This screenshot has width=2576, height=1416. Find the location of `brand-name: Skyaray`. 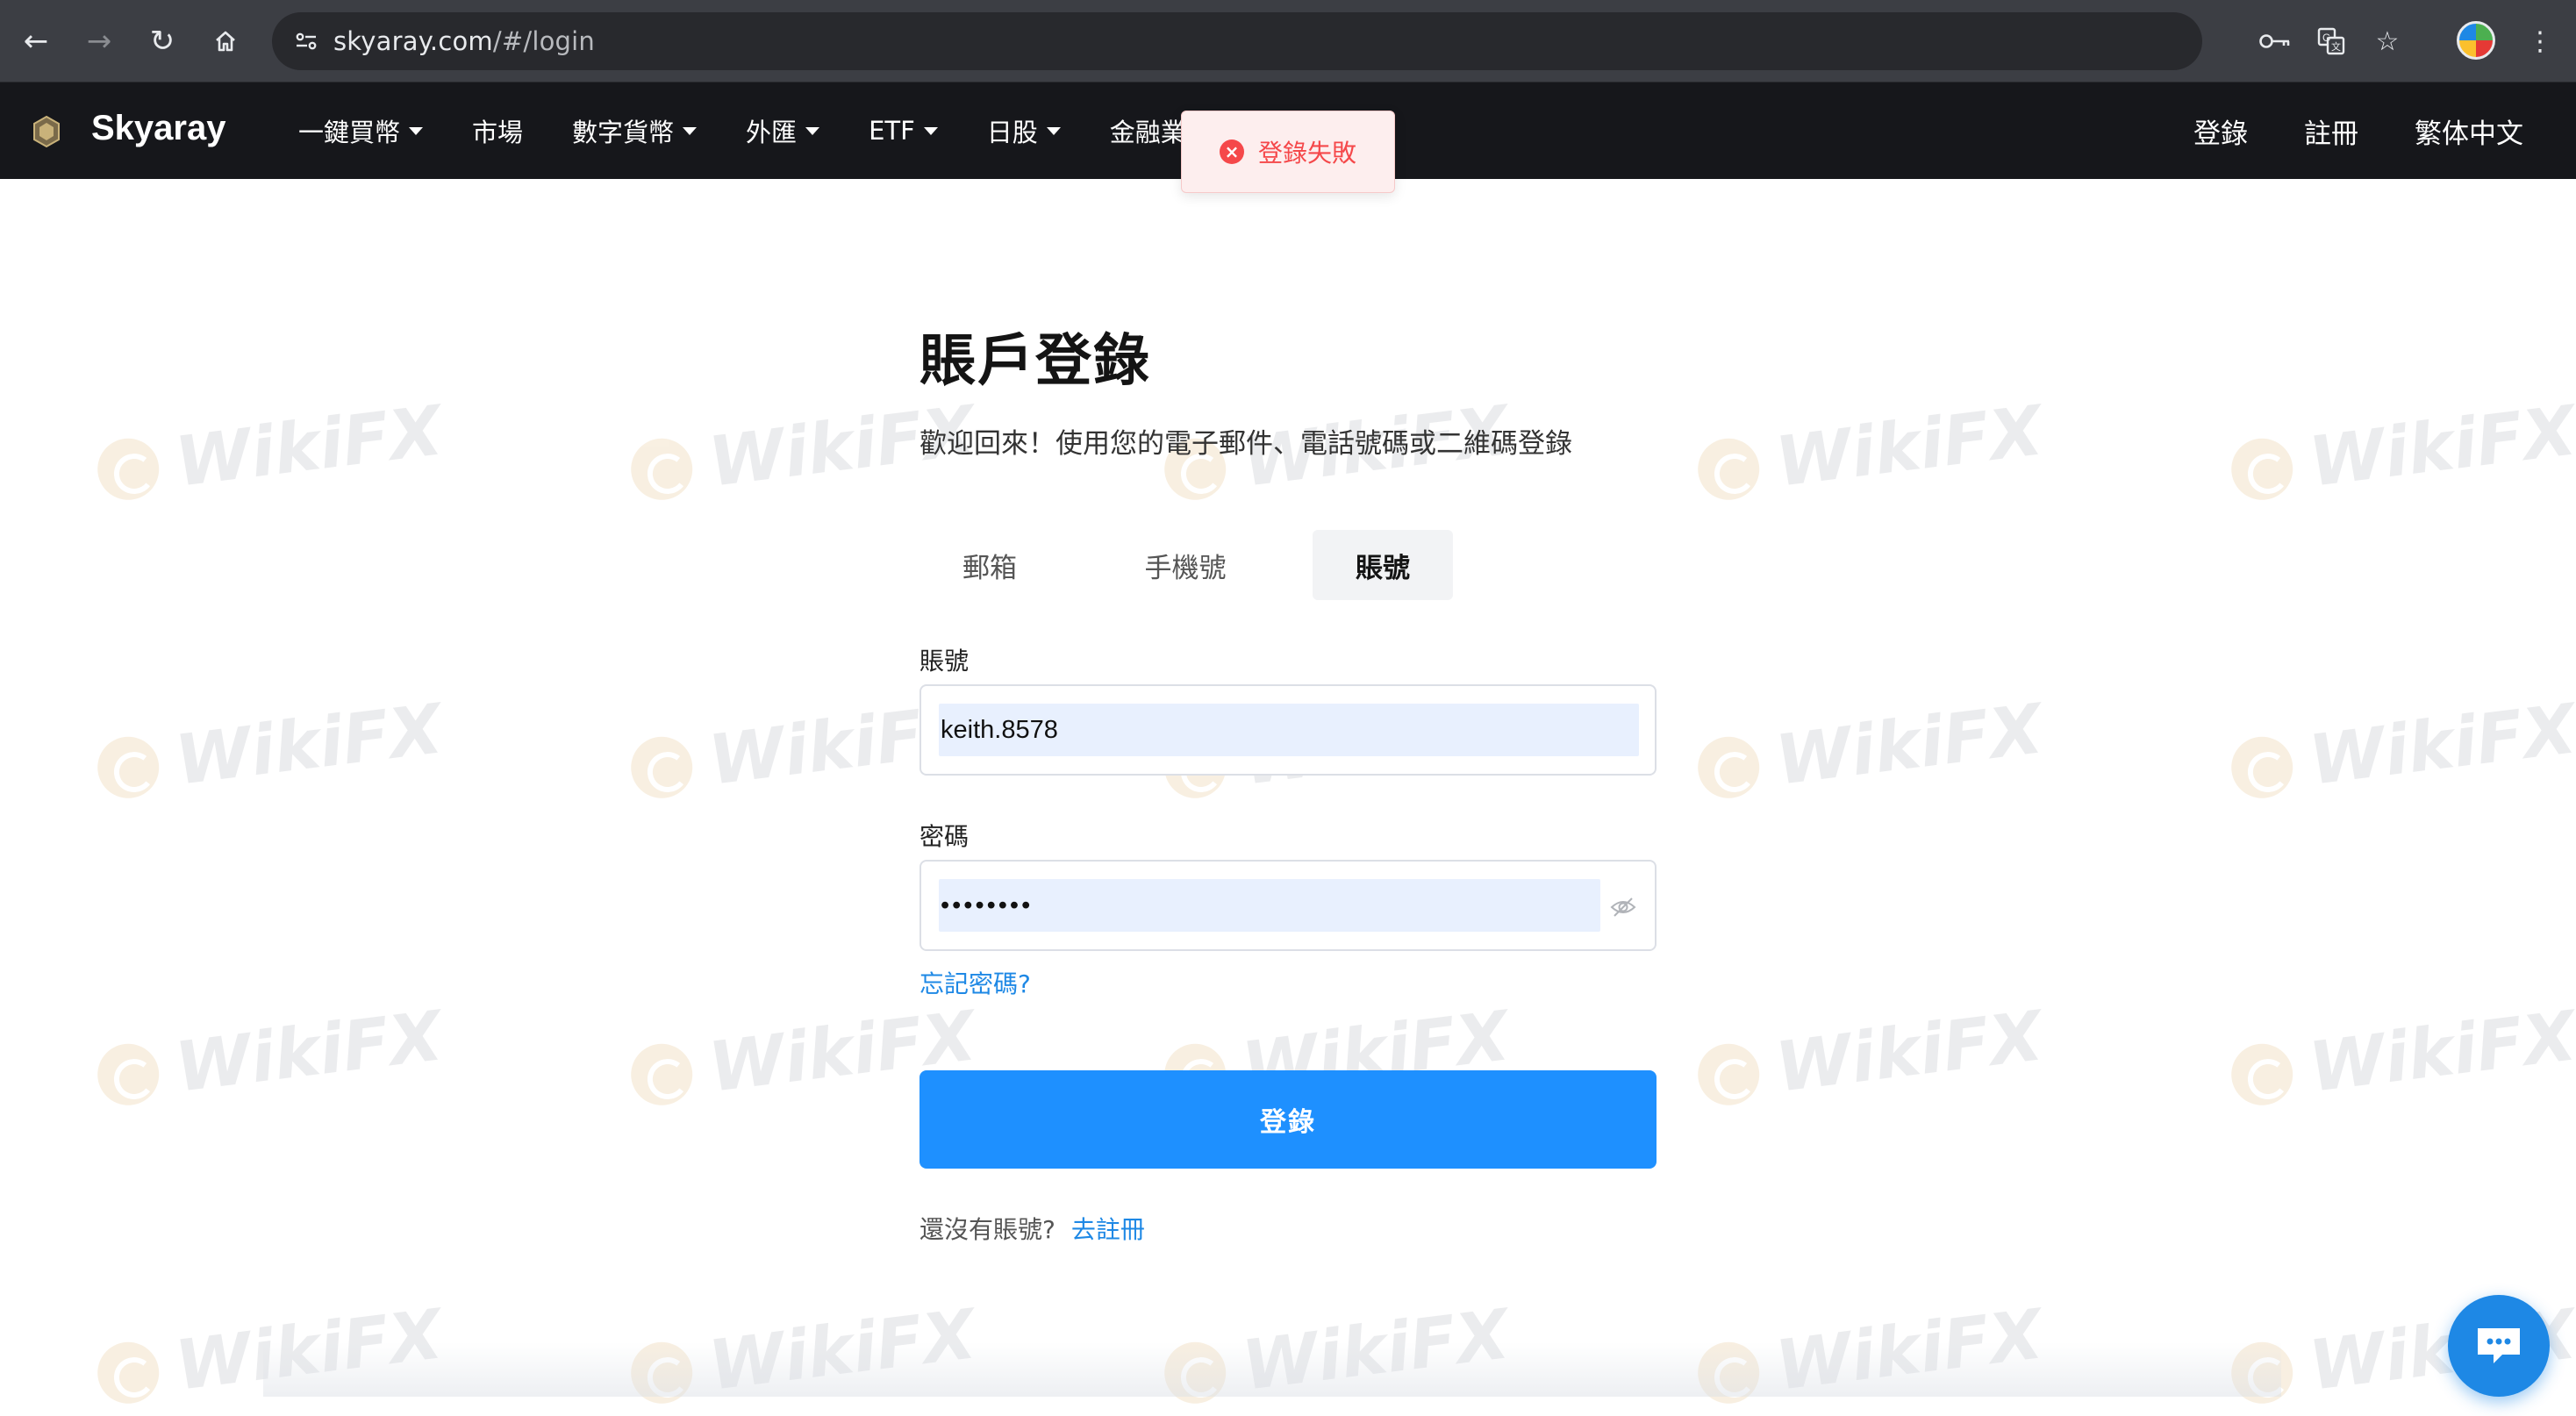

brand-name: Skyaray is located at coordinates (158, 129).